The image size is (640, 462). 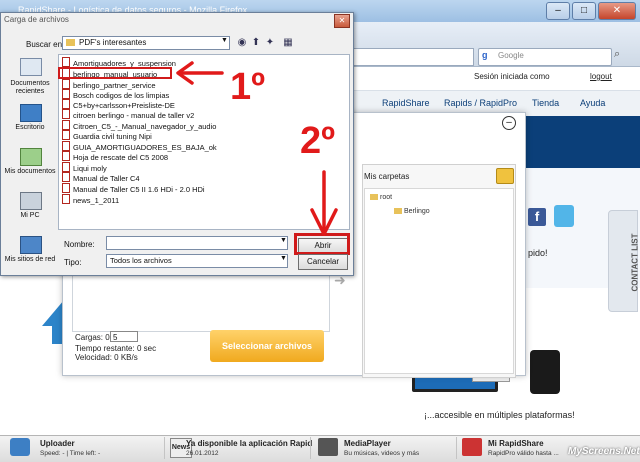 What do you see at coordinates (328, 447) in the screenshot?
I see `mediaplayer-icon` at bounding box center [328, 447].